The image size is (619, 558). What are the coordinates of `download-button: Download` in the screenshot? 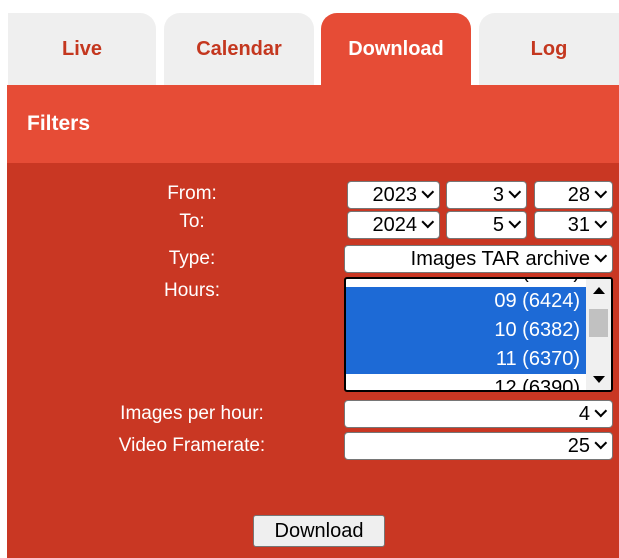 It's located at (319, 531).